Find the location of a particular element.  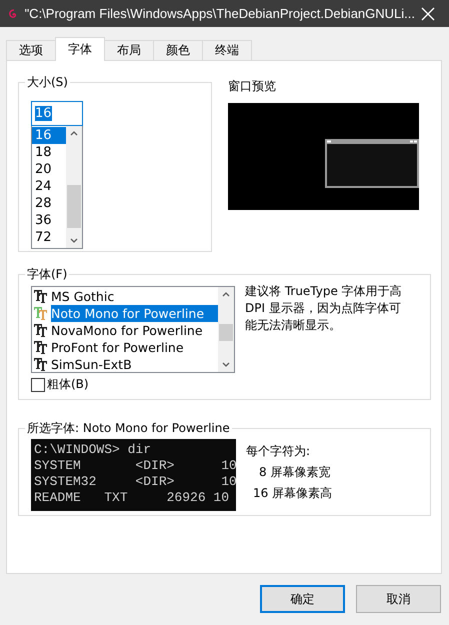

font-option: Noto Mono for Powerline is located at coordinates (134, 313).